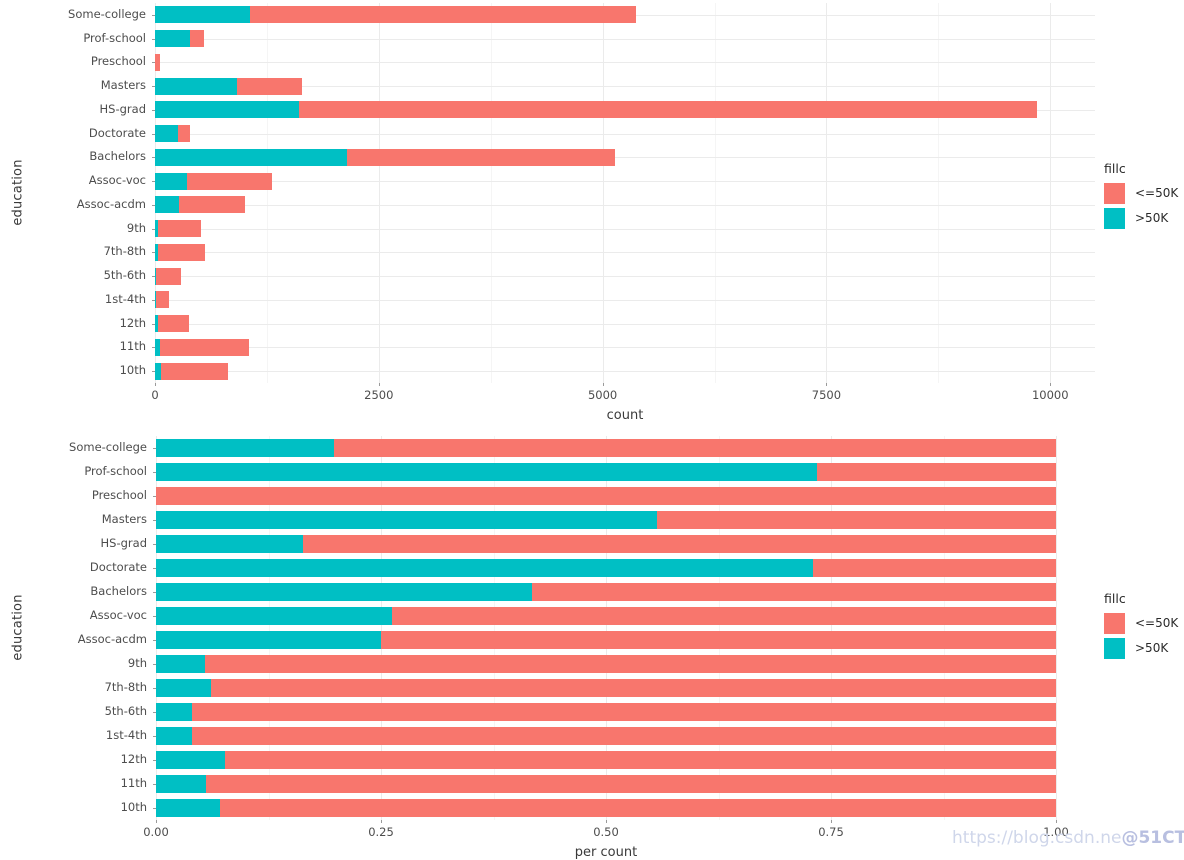 This screenshot has height=860, width=1184. Describe the element at coordinates (124, 251) in the screenshot. I see `y-tick-label: 7th-8th` at that location.